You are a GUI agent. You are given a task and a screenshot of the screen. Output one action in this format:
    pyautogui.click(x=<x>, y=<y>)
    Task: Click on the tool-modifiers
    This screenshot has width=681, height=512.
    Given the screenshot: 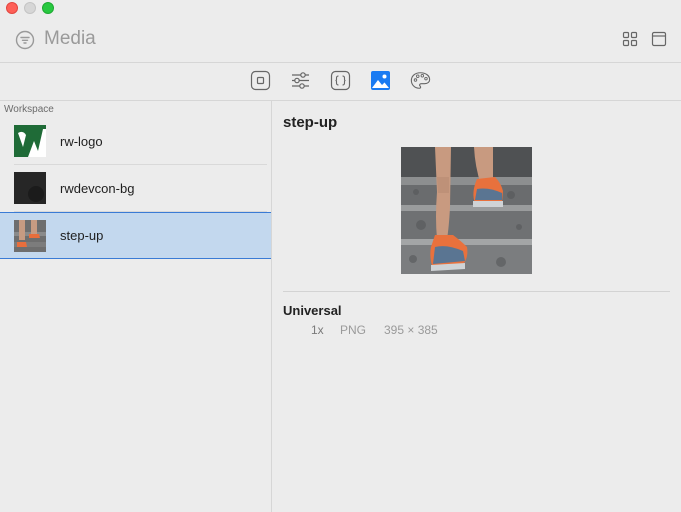 What is the action you would take?
    pyautogui.click(x=300, y=80)
    